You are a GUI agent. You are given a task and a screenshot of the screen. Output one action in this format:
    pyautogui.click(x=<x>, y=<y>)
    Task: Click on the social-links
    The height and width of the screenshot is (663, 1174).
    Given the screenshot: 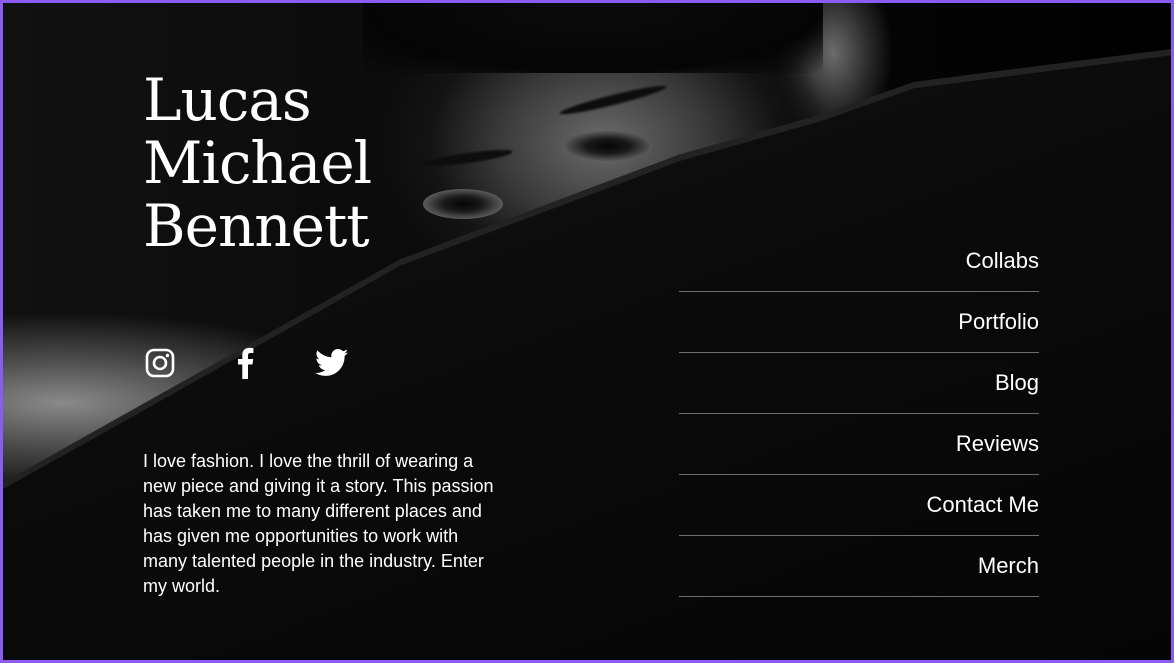 What is the action you would take?
    pyautogui.click(x=246, y=363)
    